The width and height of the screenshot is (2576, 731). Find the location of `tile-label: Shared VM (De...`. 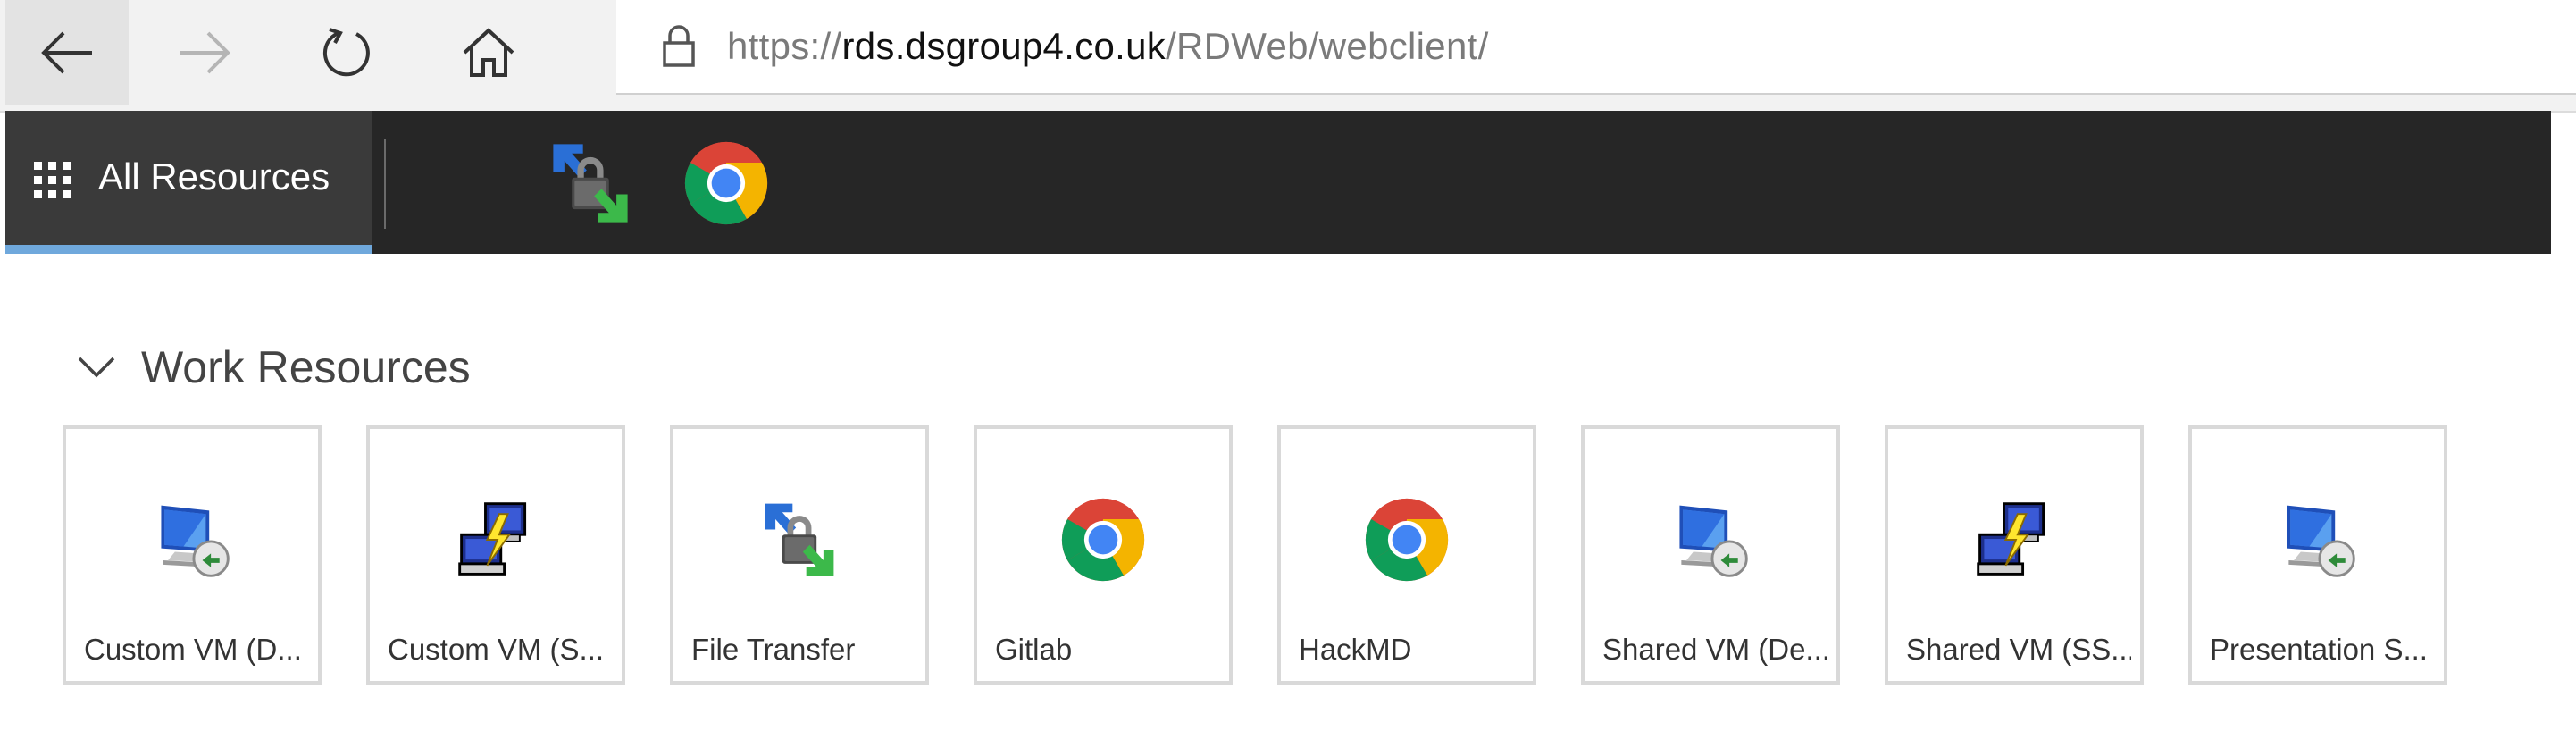

tile-label: Shared VM (De... is located at coordinates (1715, 649).